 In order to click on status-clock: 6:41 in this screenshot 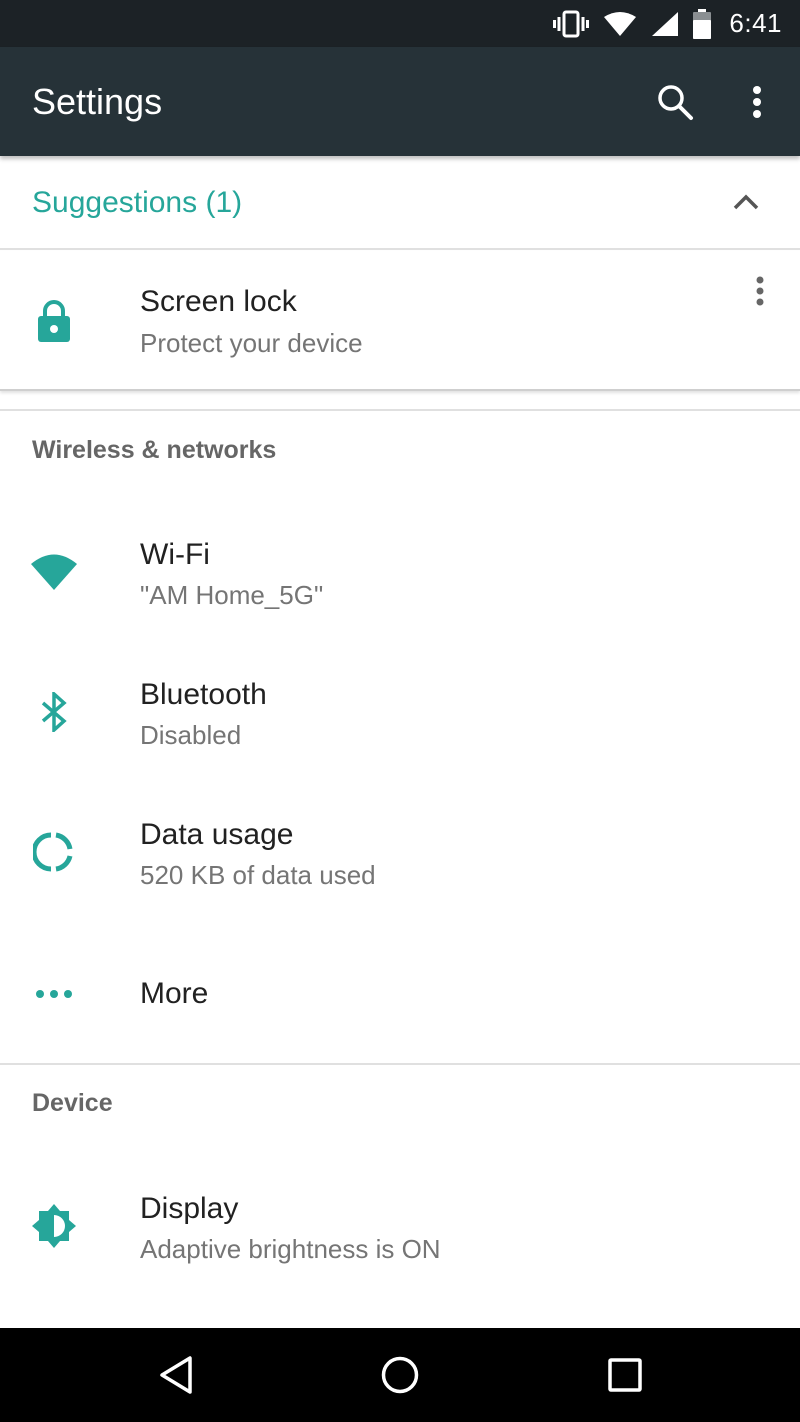, I will do `click(755, 23)`.